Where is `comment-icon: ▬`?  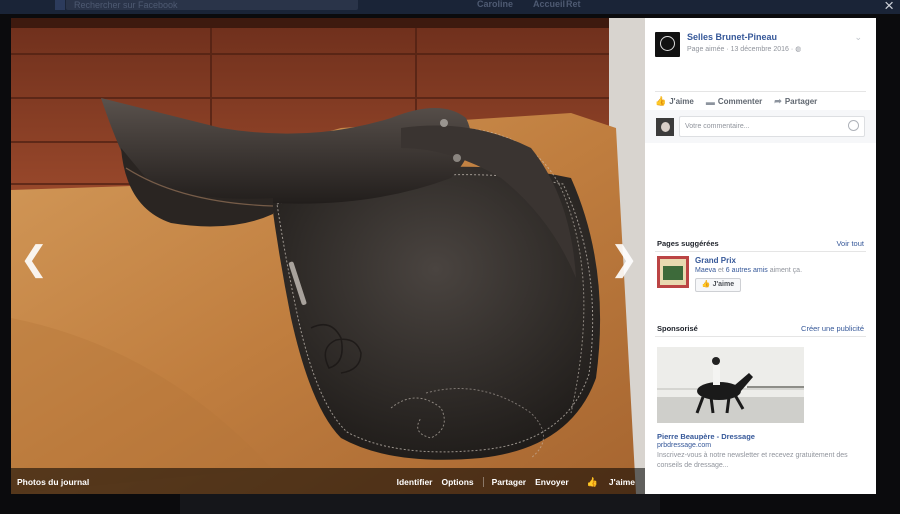 comment-icon: ▬ is located at coordinates (710, 101).